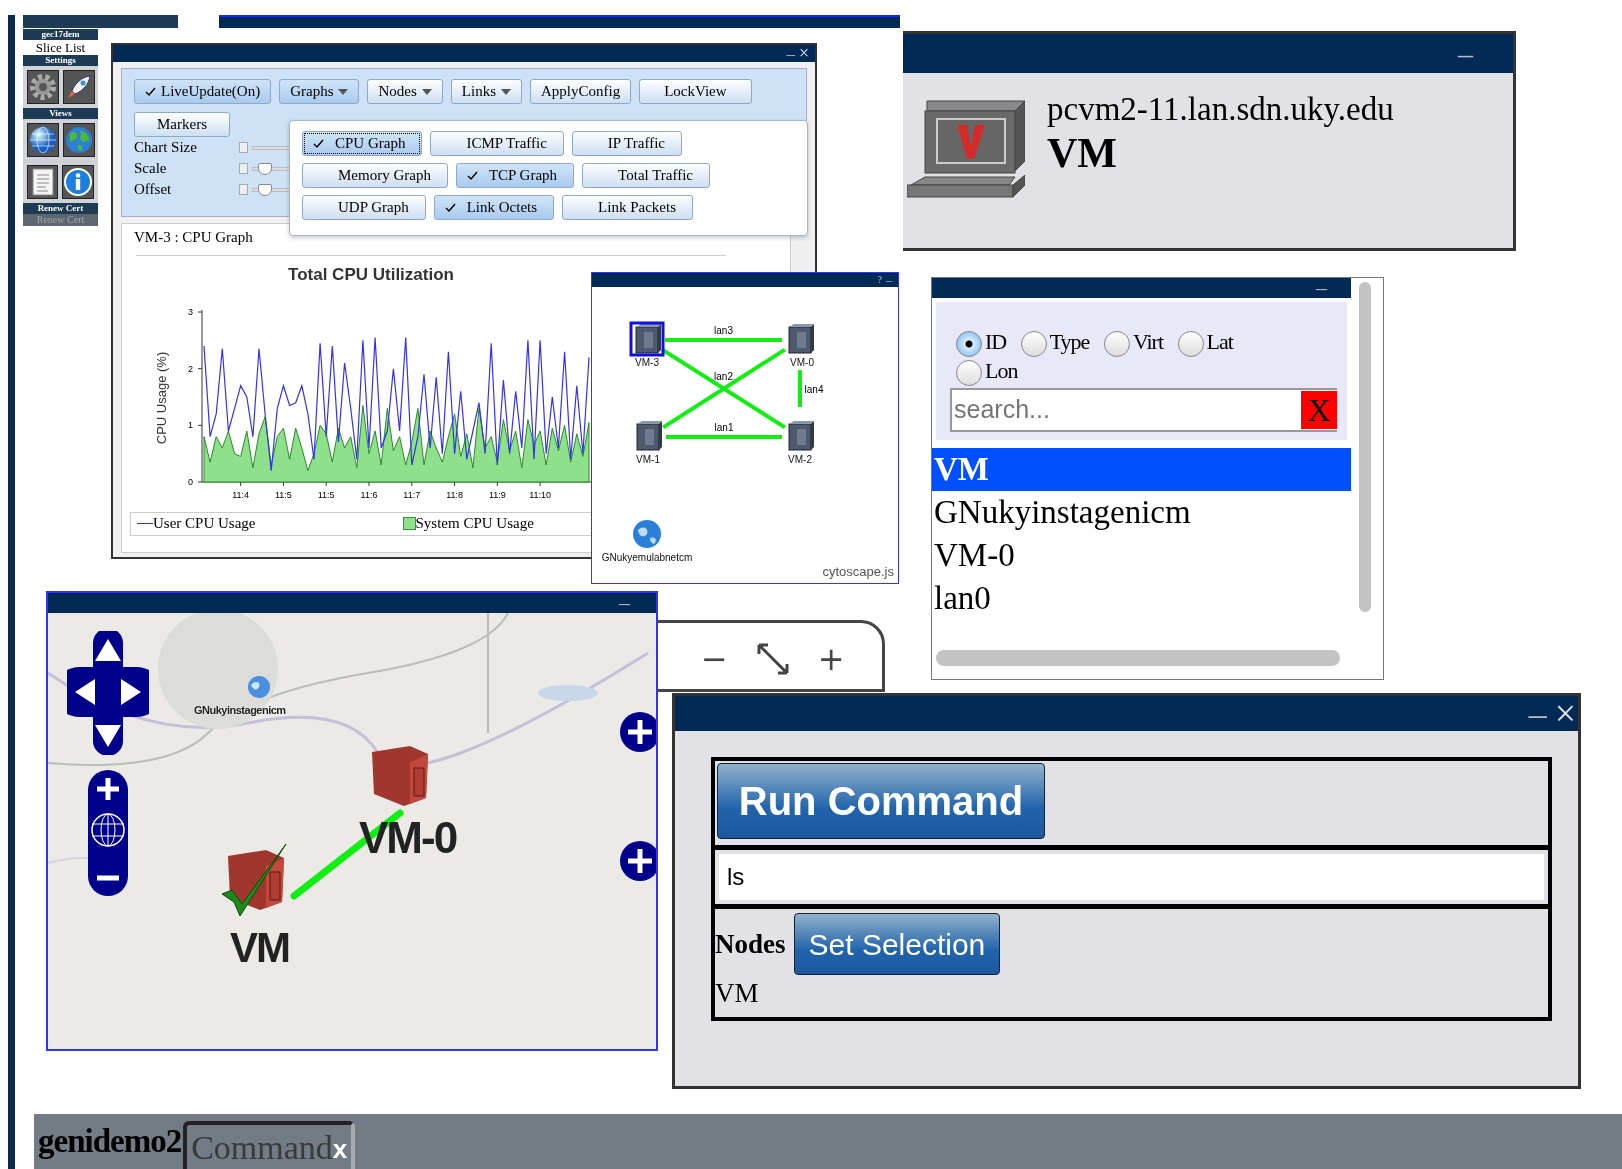 The height and width of the screenshot is (1169, 1622). I want to click on node-name: VM, so click(1082, 153).